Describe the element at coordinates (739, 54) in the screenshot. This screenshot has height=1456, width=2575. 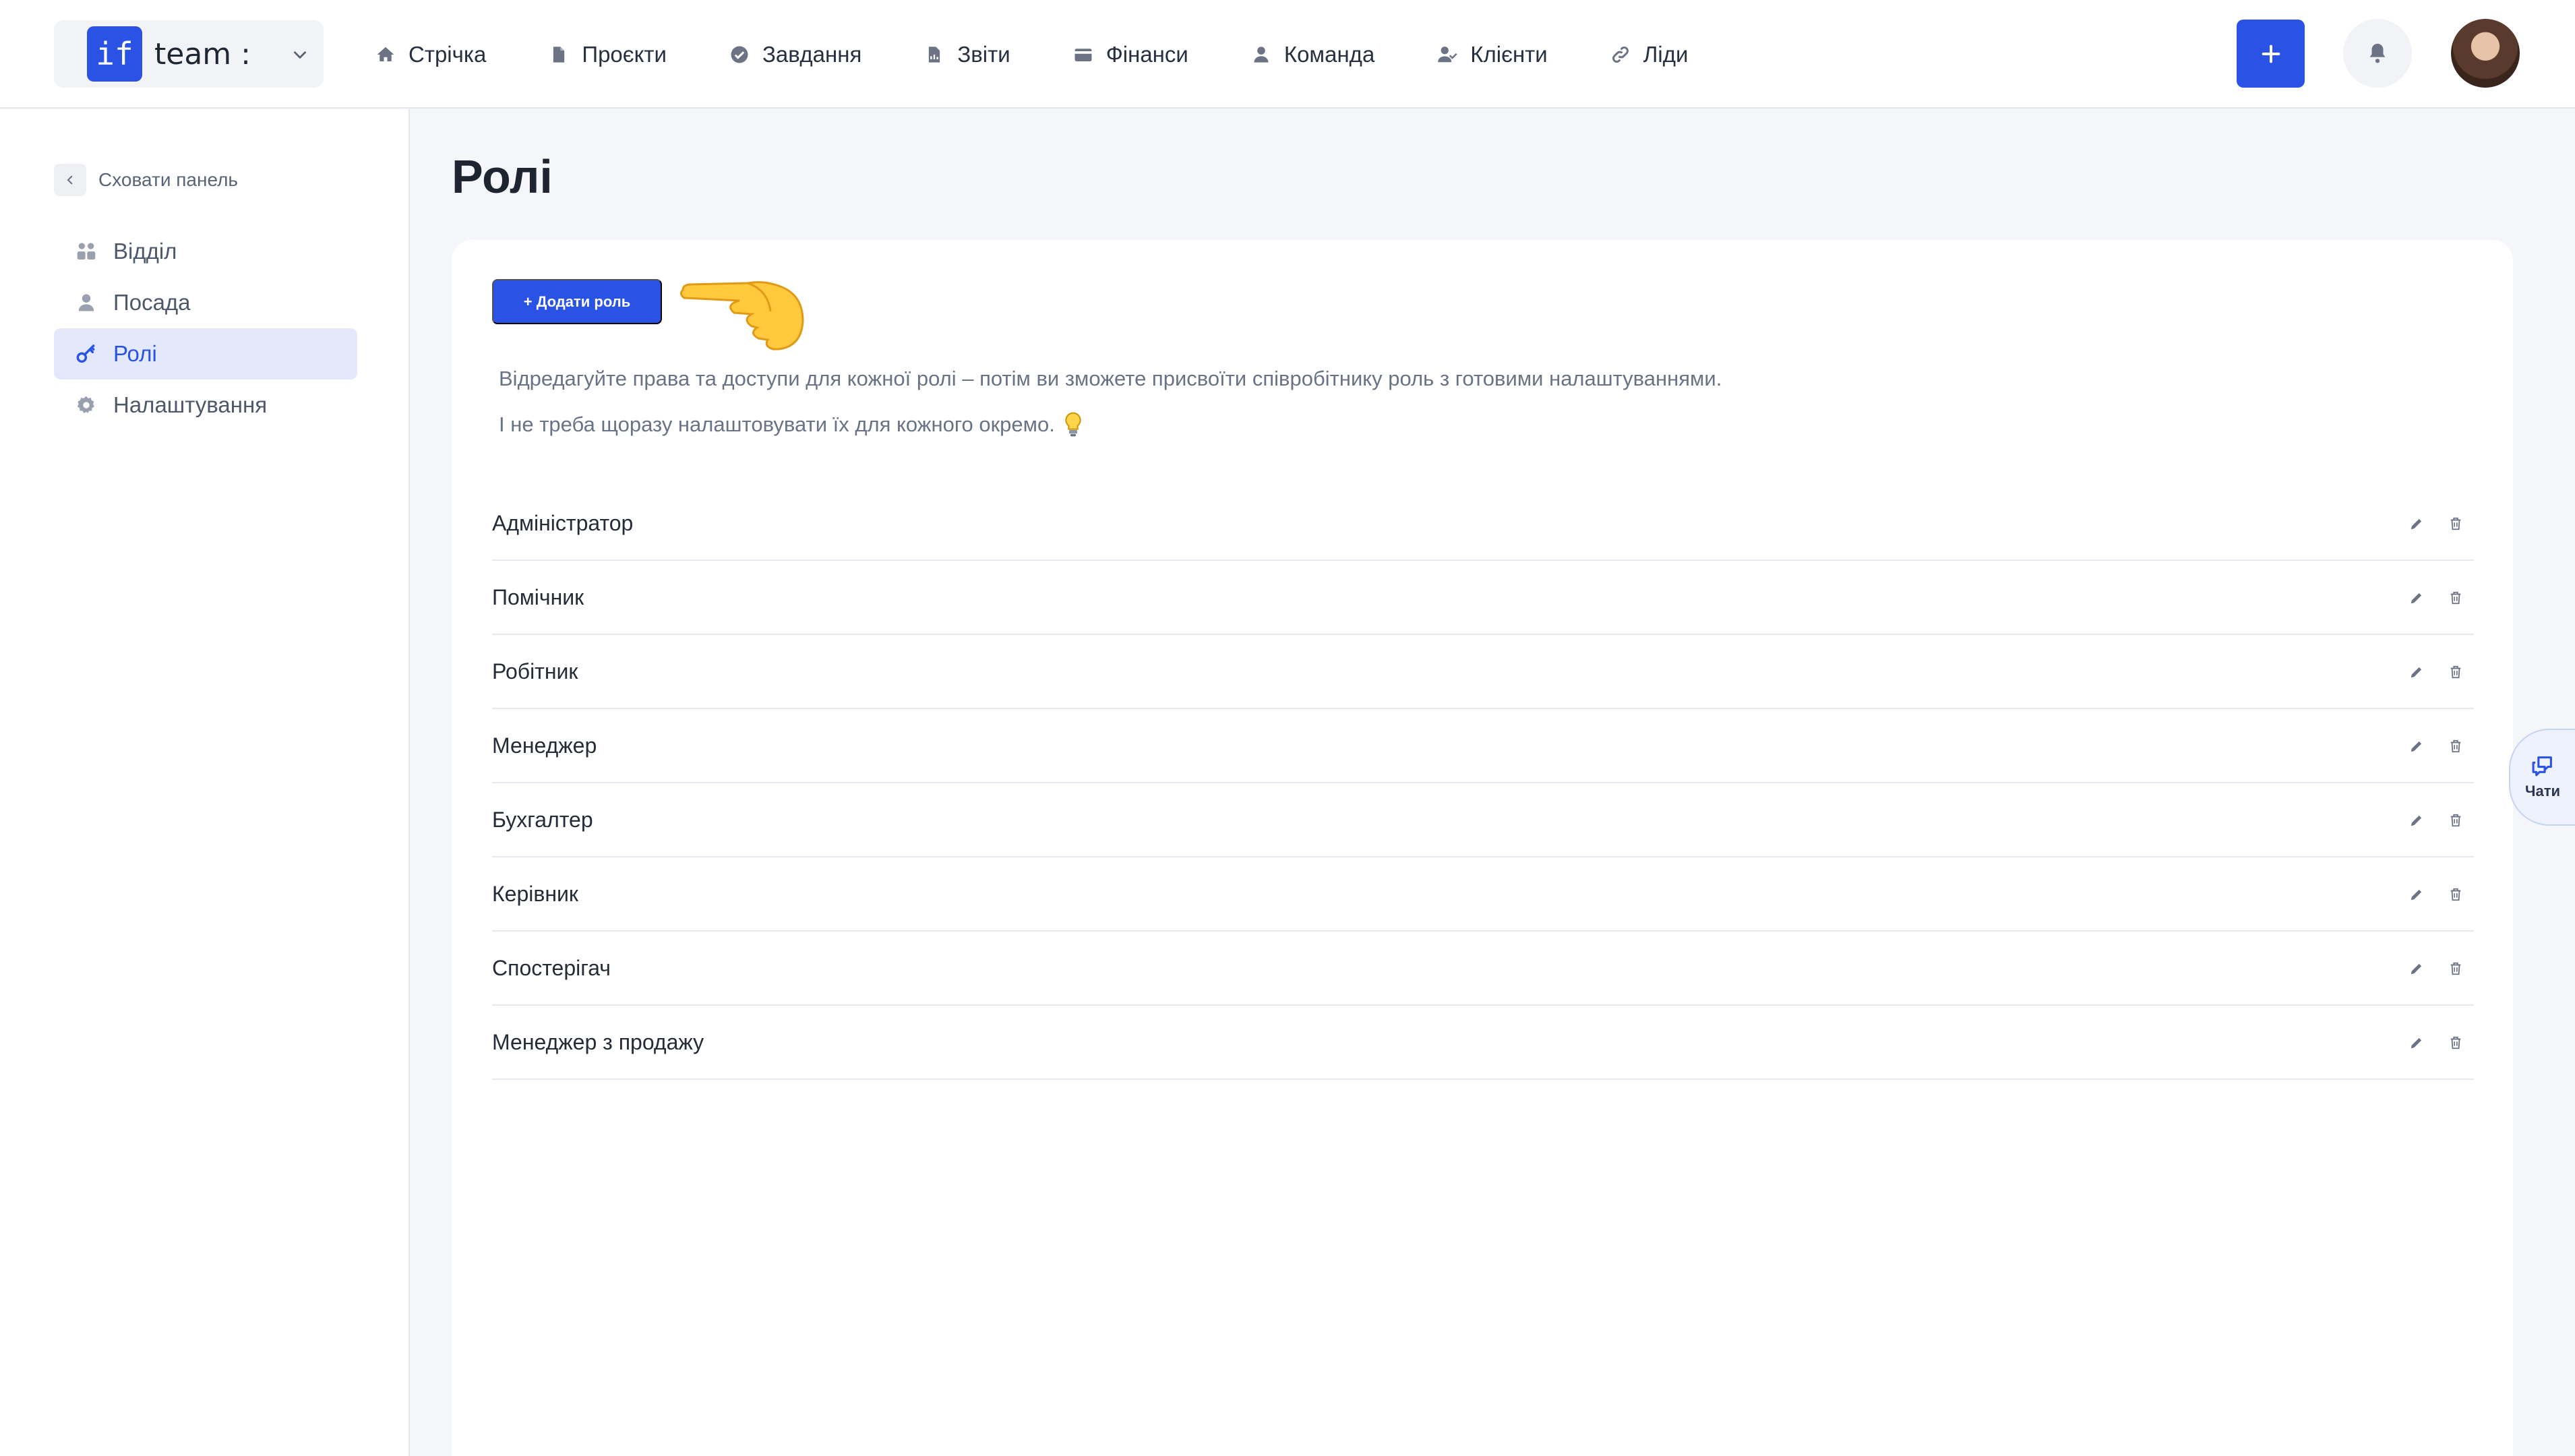
I see `check-circle-icon` at that location.